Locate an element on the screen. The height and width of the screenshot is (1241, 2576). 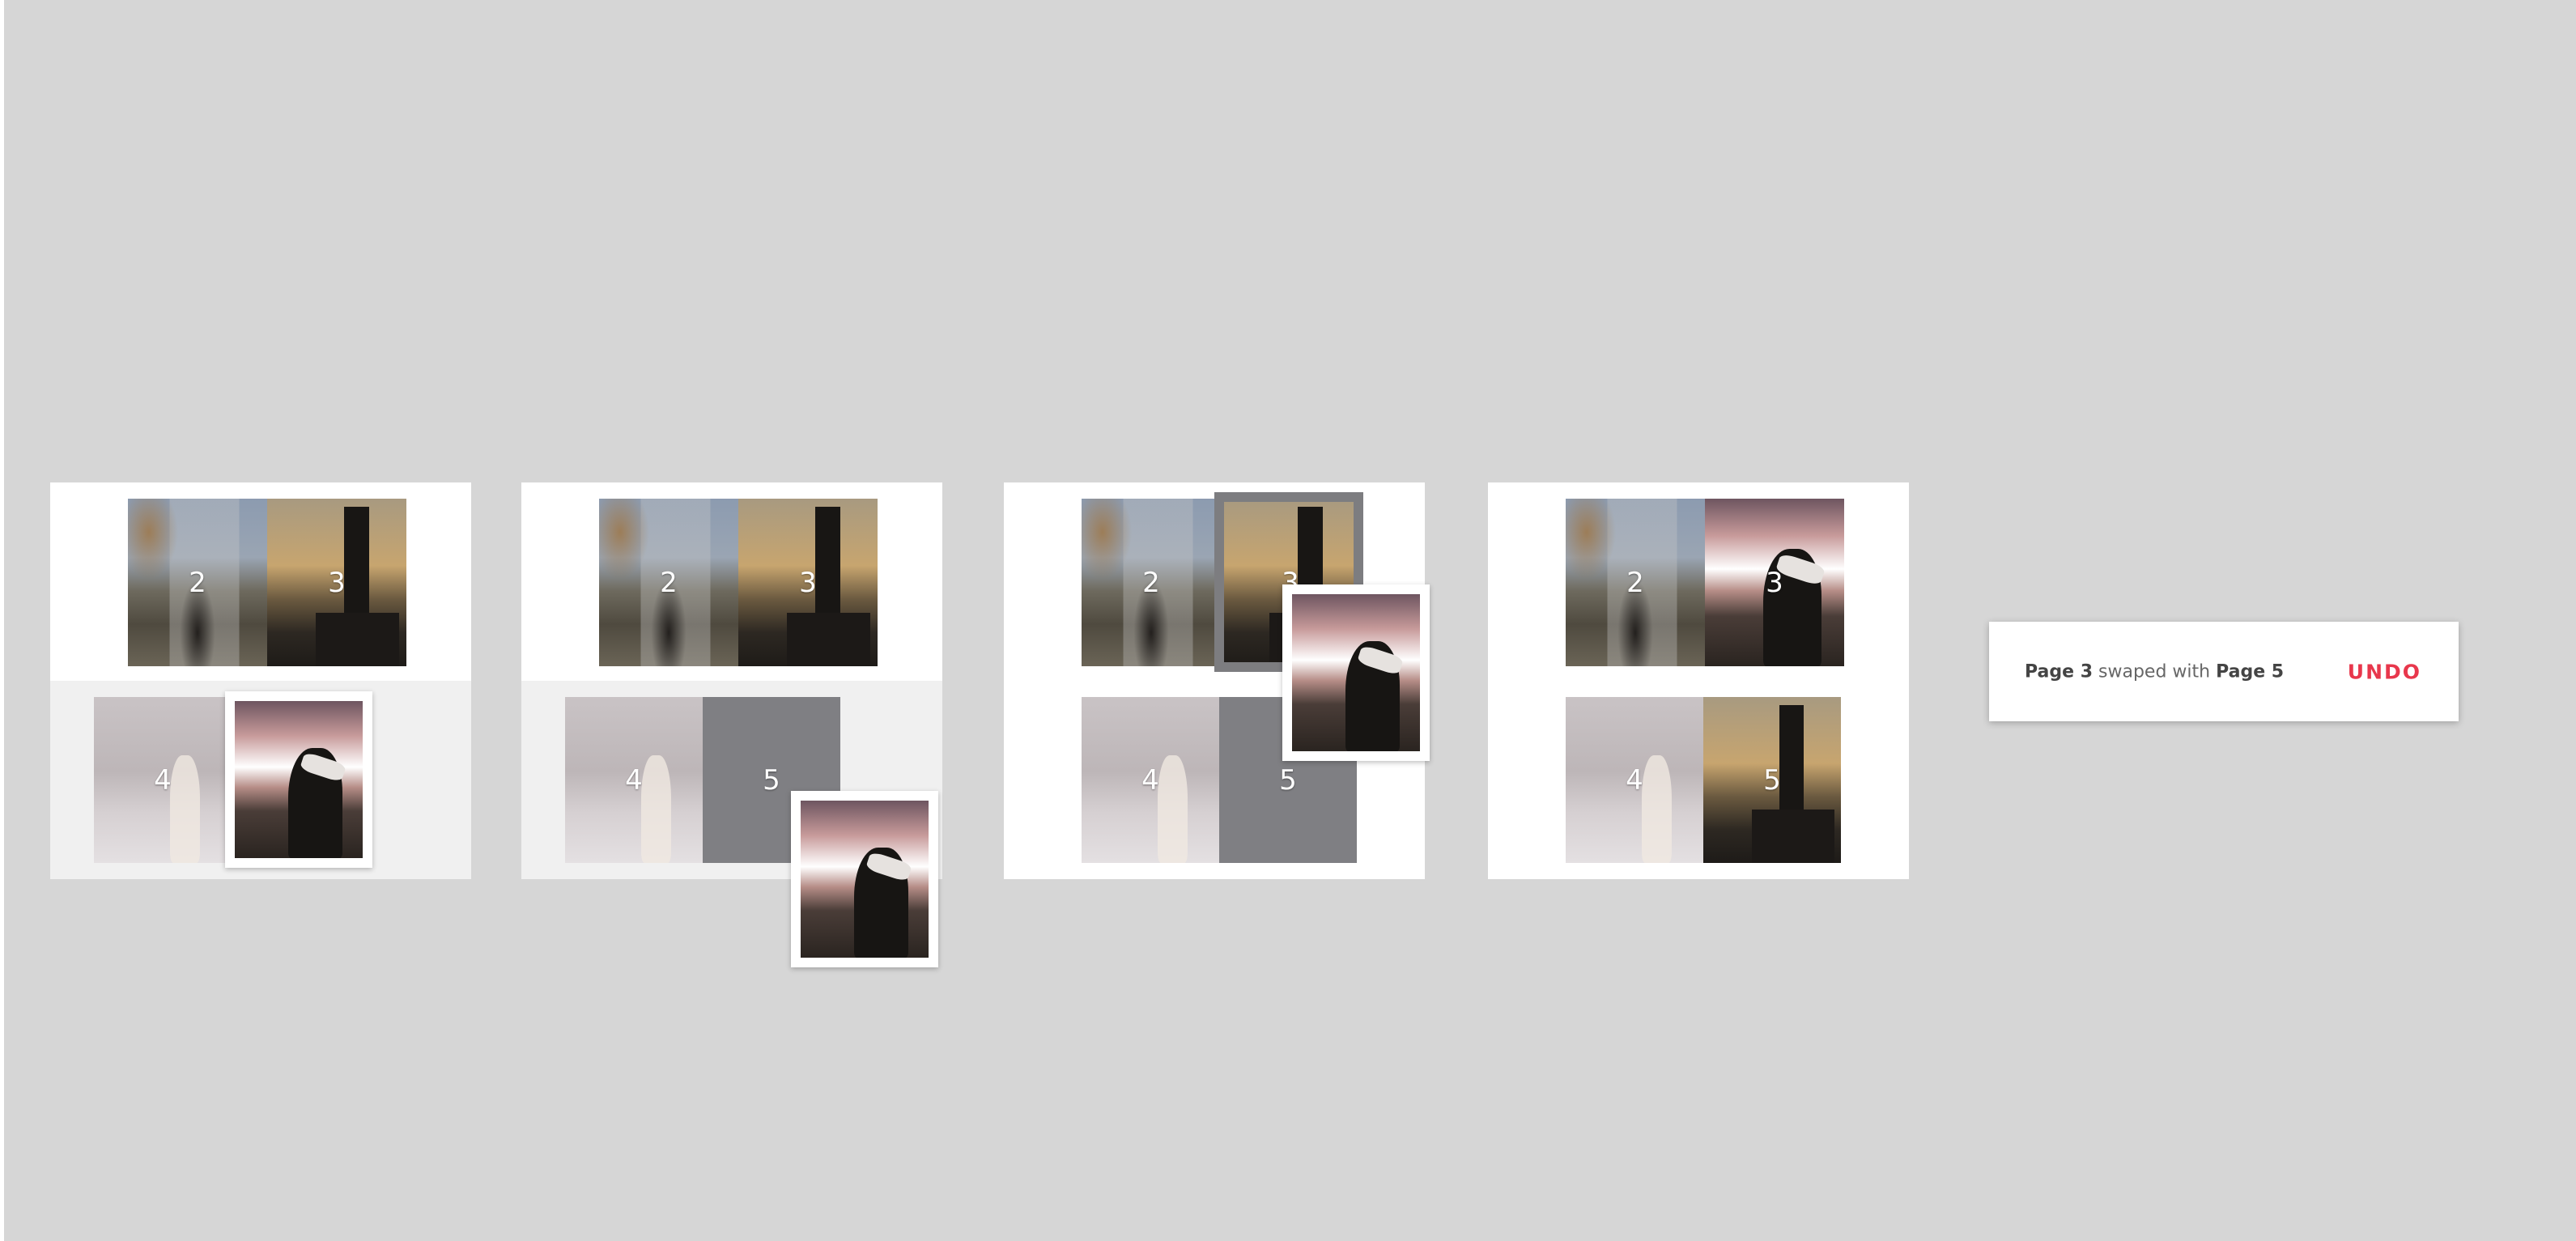
toast-message: Page 3 swaped with Page 5 is located at coordinates (2154, 671).